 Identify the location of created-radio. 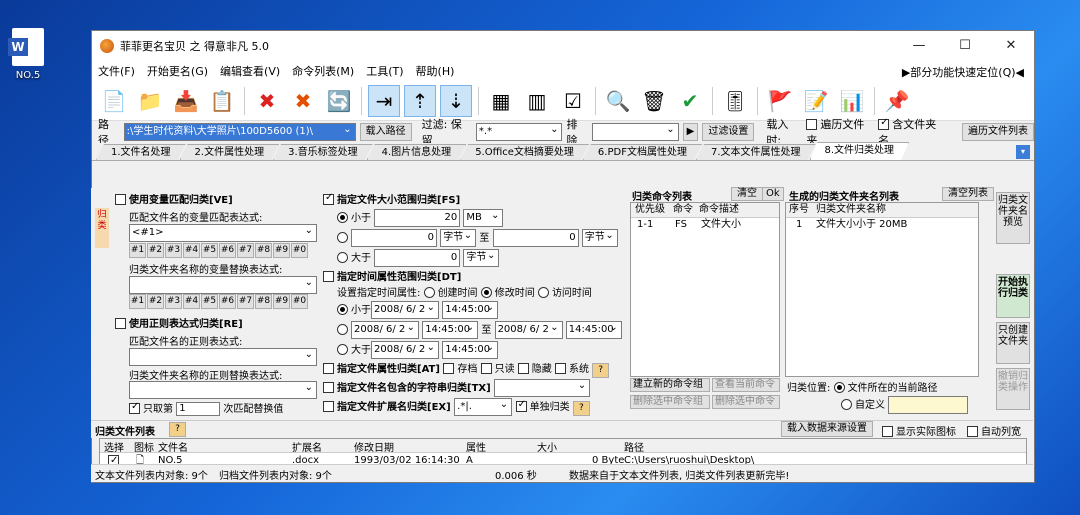
(429, 292).